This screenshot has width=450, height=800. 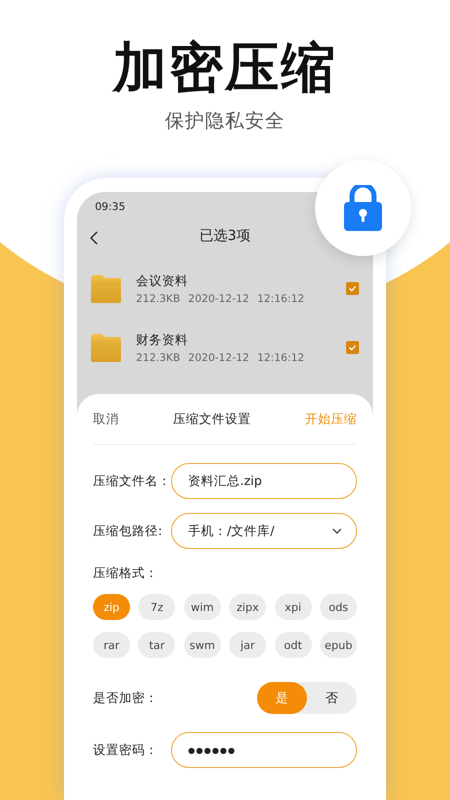 I want to click on format-chip: swm, so click(x=202, y=645).